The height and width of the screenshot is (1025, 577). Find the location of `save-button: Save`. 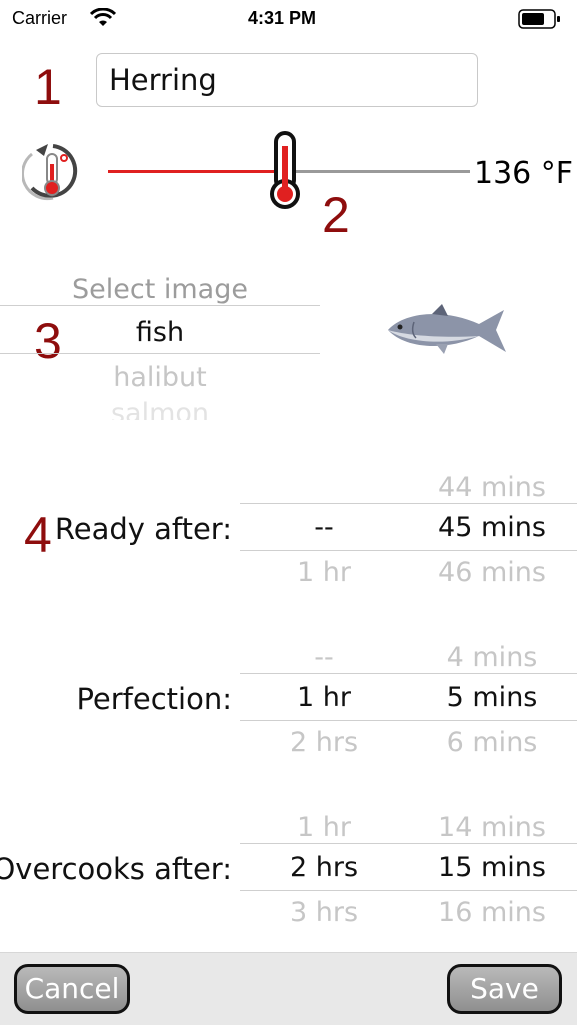

save-button: Save is located at coordinates (504, 989).